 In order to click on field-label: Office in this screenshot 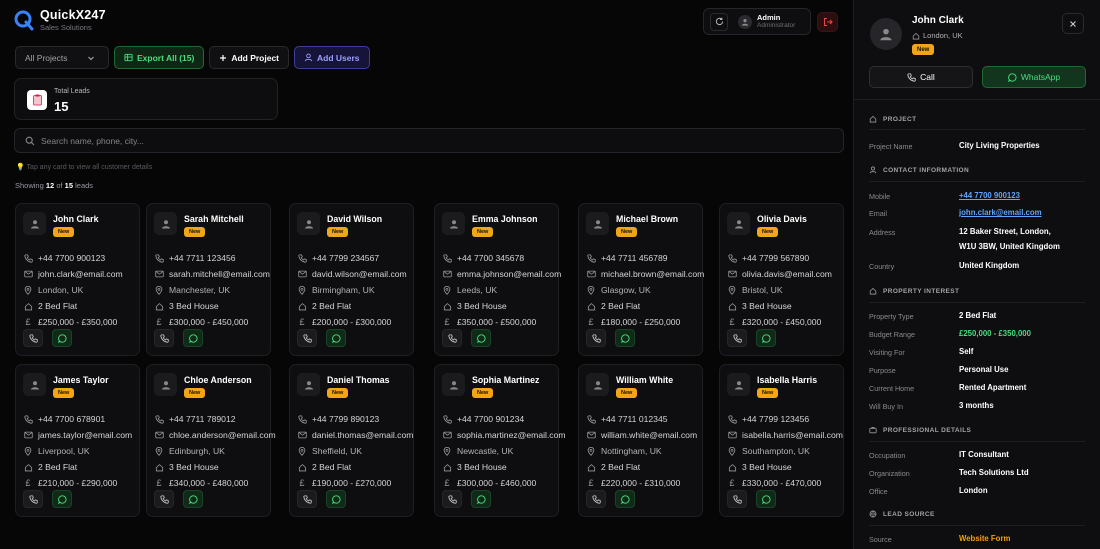, I will do `click(878, 491)`.